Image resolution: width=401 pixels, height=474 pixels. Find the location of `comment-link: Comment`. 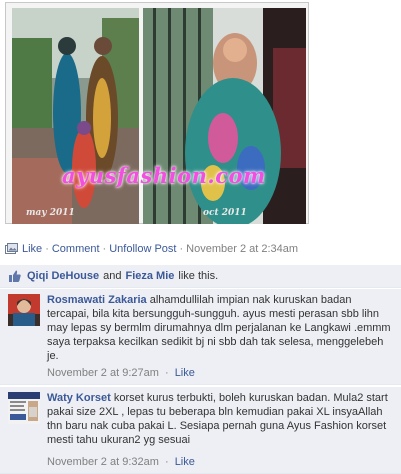

comment-link: Comment is located at coordinates (76, 249).